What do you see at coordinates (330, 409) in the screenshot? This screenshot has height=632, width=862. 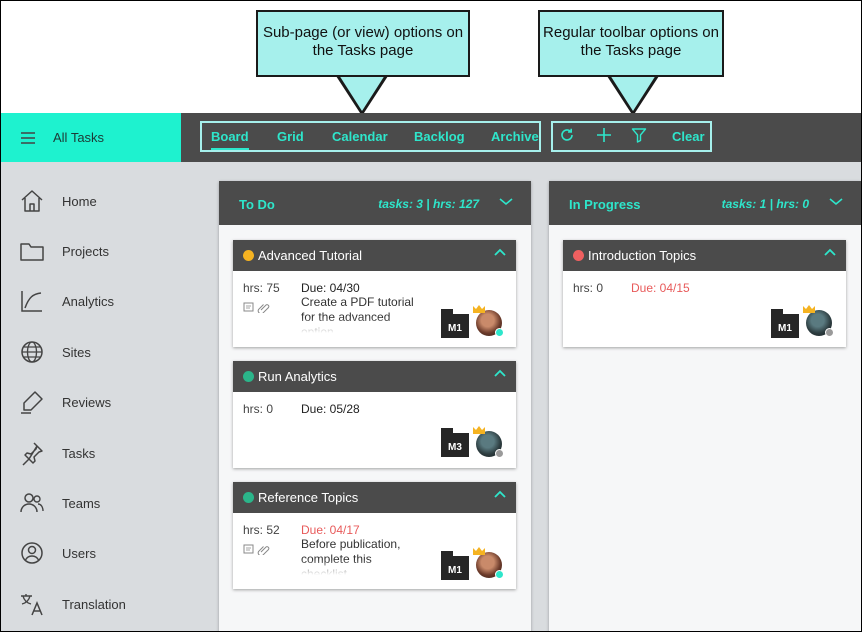 I see `card-due-date: Due: 05/28` at bounding box center [330, 409].